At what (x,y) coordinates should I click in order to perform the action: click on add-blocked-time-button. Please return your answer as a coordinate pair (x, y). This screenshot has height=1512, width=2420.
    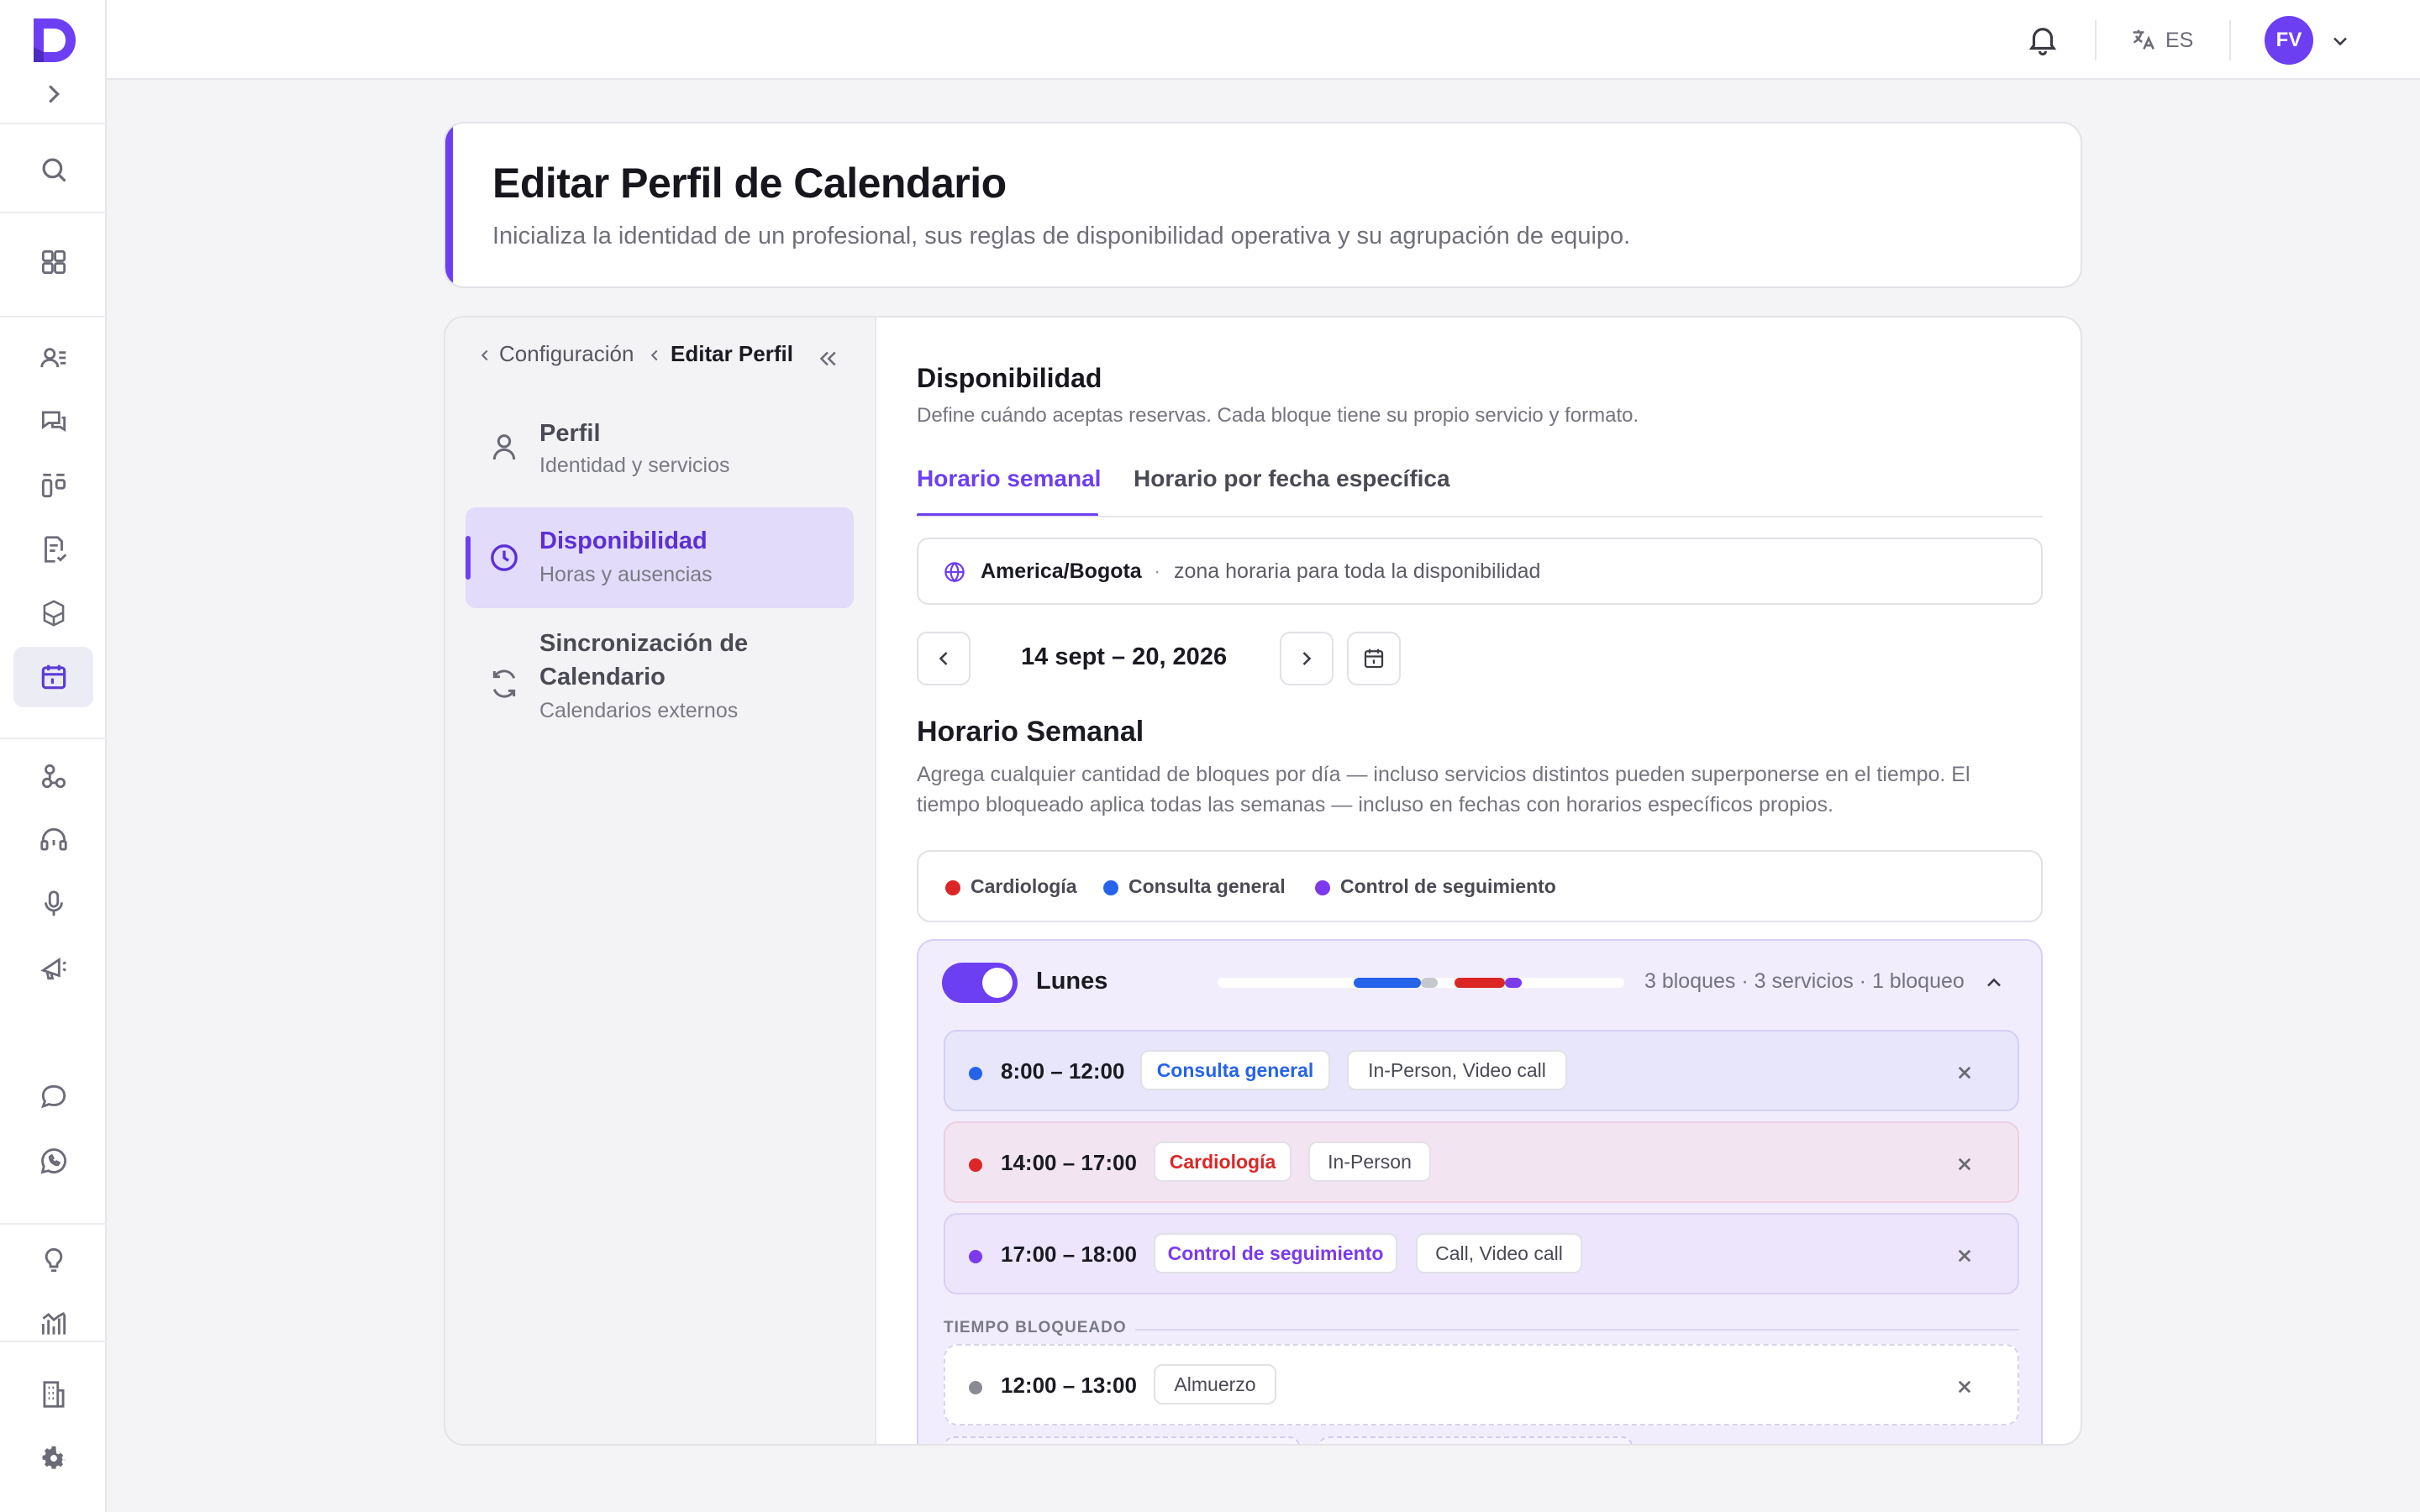
    Looking at the image, I should click on (1475, 1440).